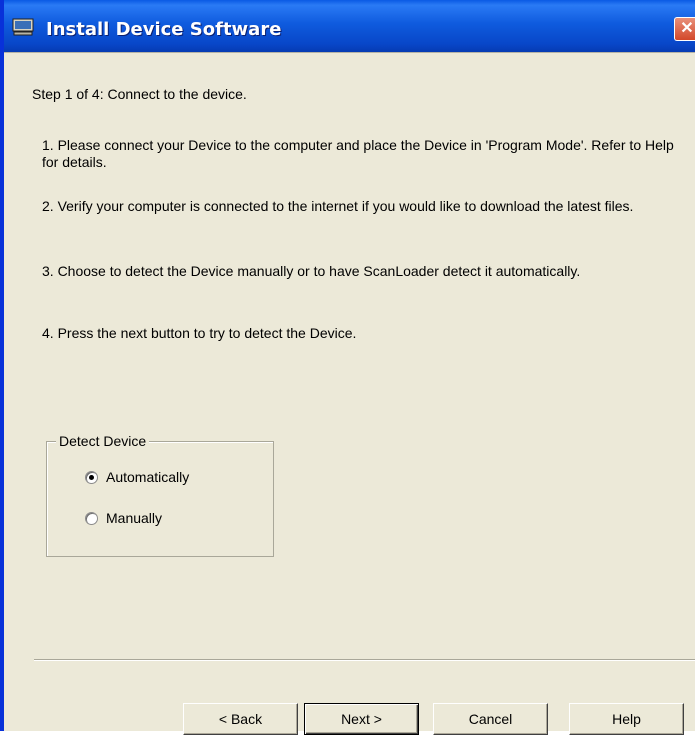  I want to click on radio-automatically: Automatically, so click(137, 477).